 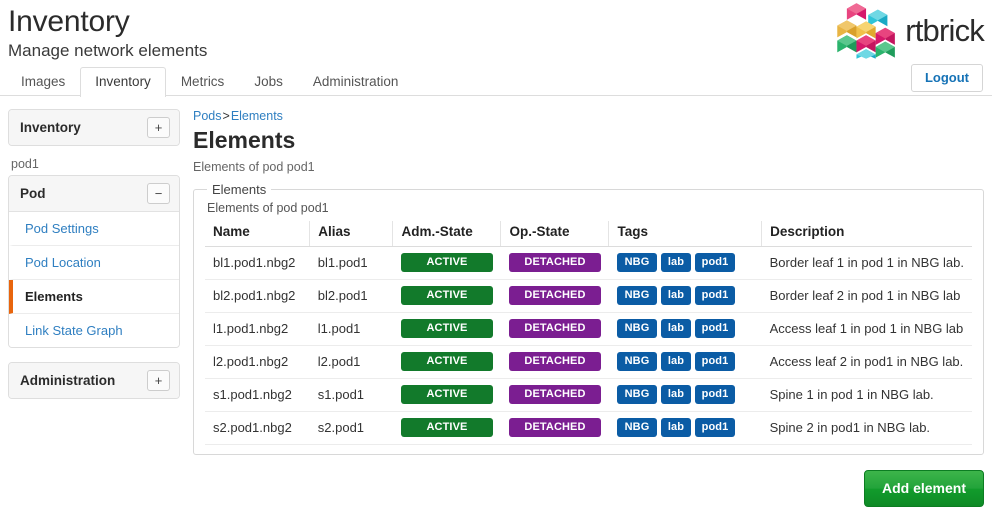 What do you see at coordinates (257, 395) in the screenshot?
I see `cell-element-name: s1.pod1.nbg2` at bounding box center [257, 395].